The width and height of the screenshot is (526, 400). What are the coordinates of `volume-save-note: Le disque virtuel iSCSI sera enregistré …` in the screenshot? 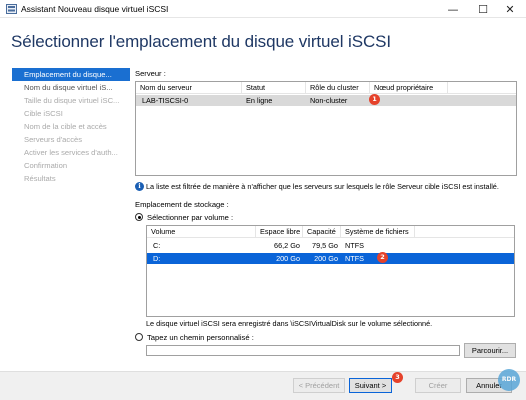 It's located at (289, 323).